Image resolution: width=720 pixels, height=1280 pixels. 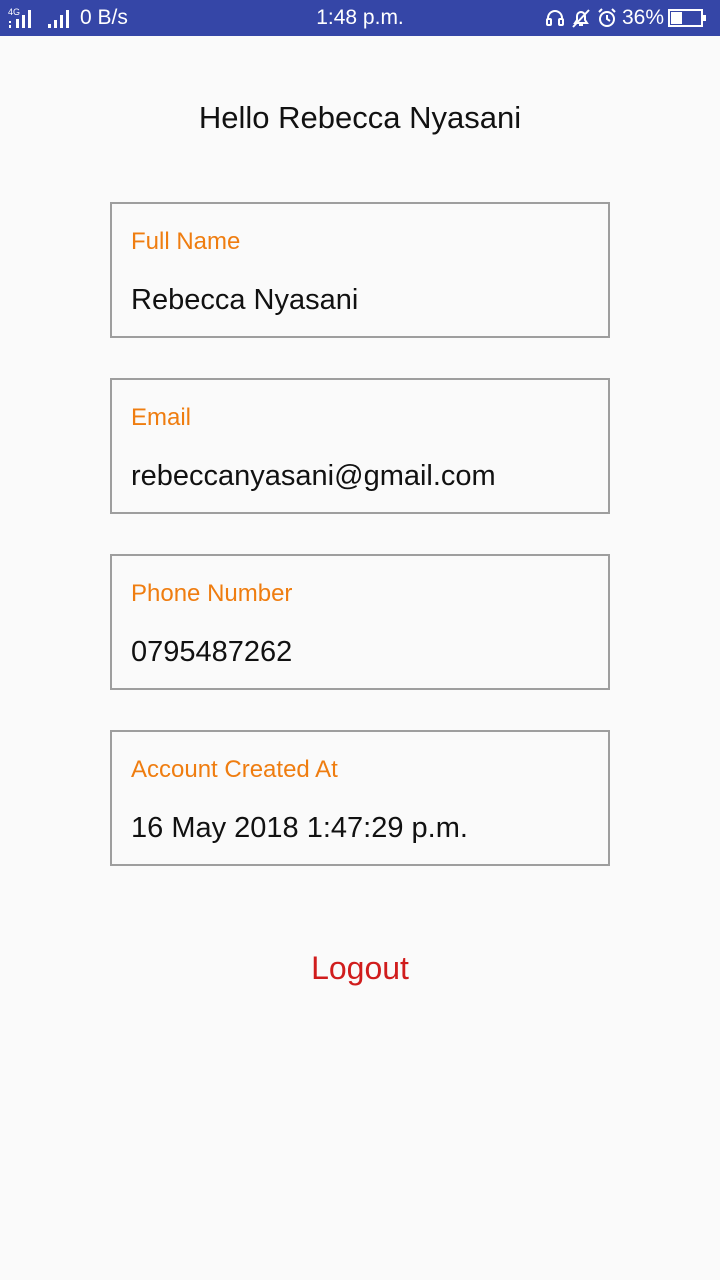 What do you see at coordinates (360, 968) in the screenshot?
I see `logout-button: Logout` at bounding box center [360, 968].